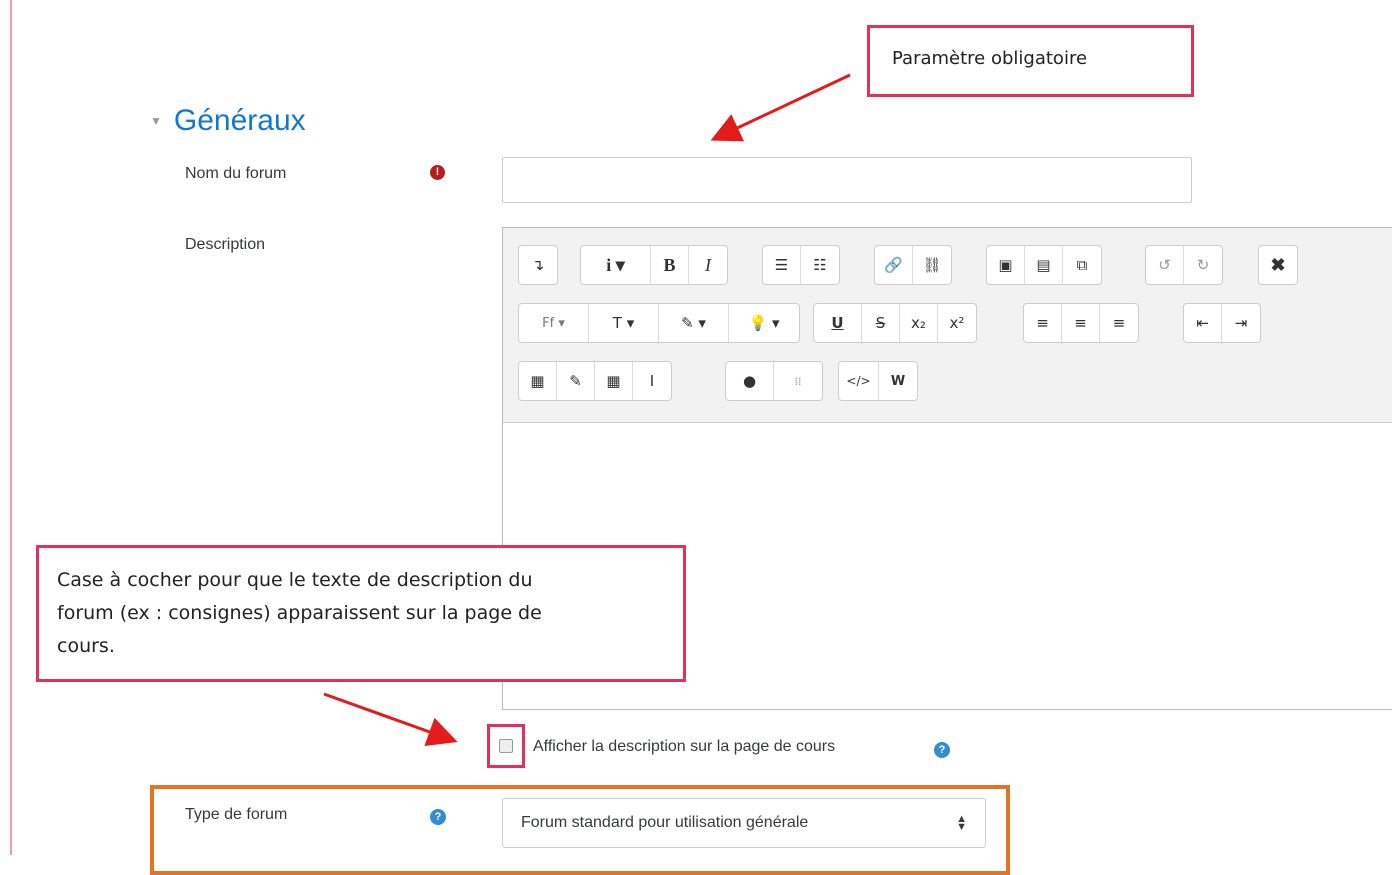 The height and width of the screenshot is (875, 1392). I want to click on toolbar-group-accessibility: ● ⁞⁞, so click(774, 381).